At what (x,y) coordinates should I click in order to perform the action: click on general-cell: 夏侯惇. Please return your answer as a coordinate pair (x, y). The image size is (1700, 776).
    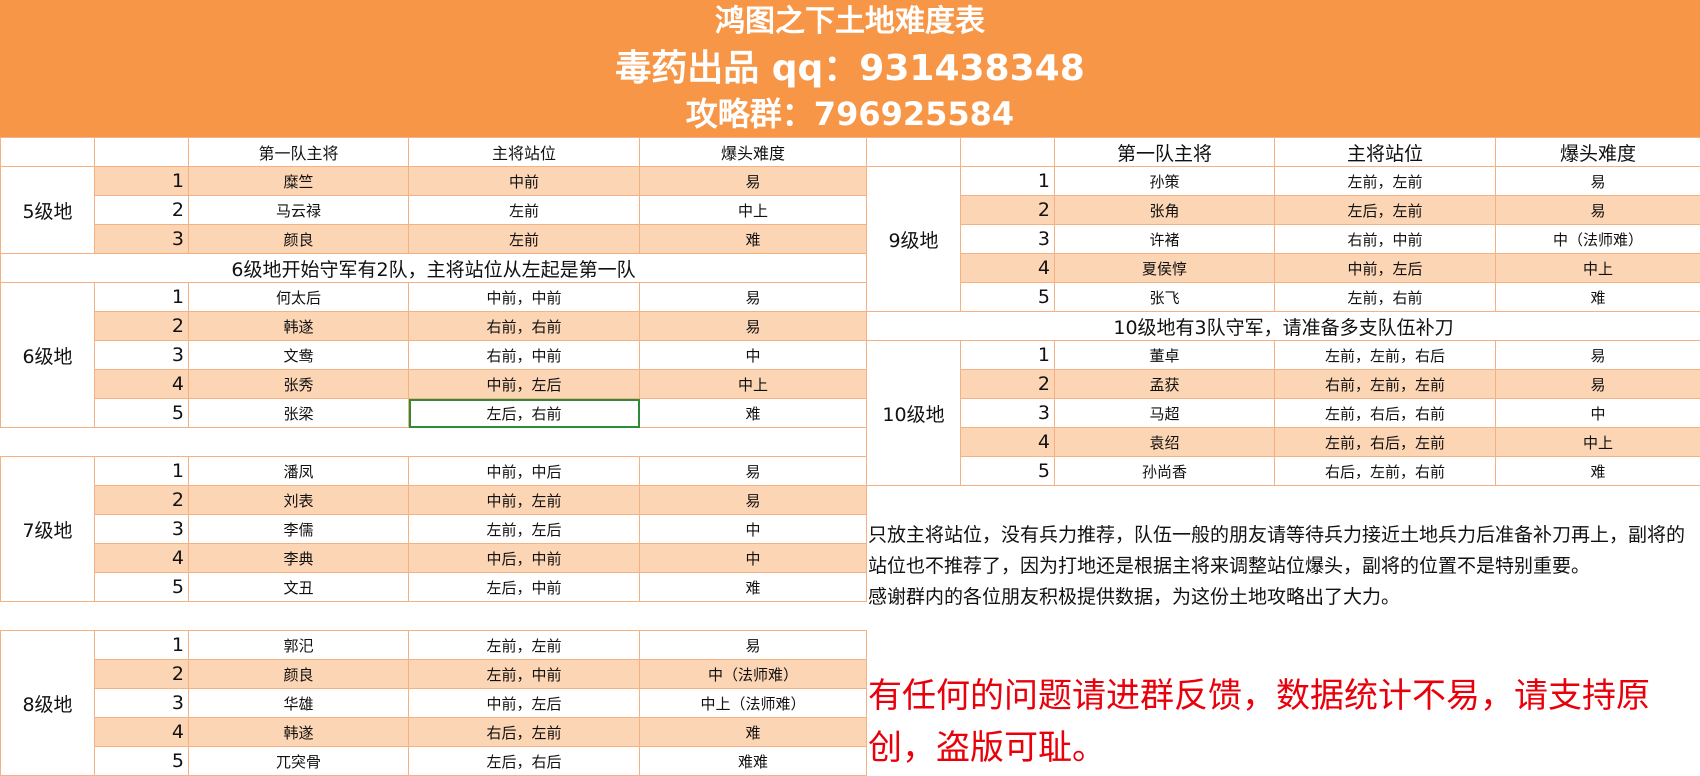
    Looking at the image, I should click on (1165, 268).